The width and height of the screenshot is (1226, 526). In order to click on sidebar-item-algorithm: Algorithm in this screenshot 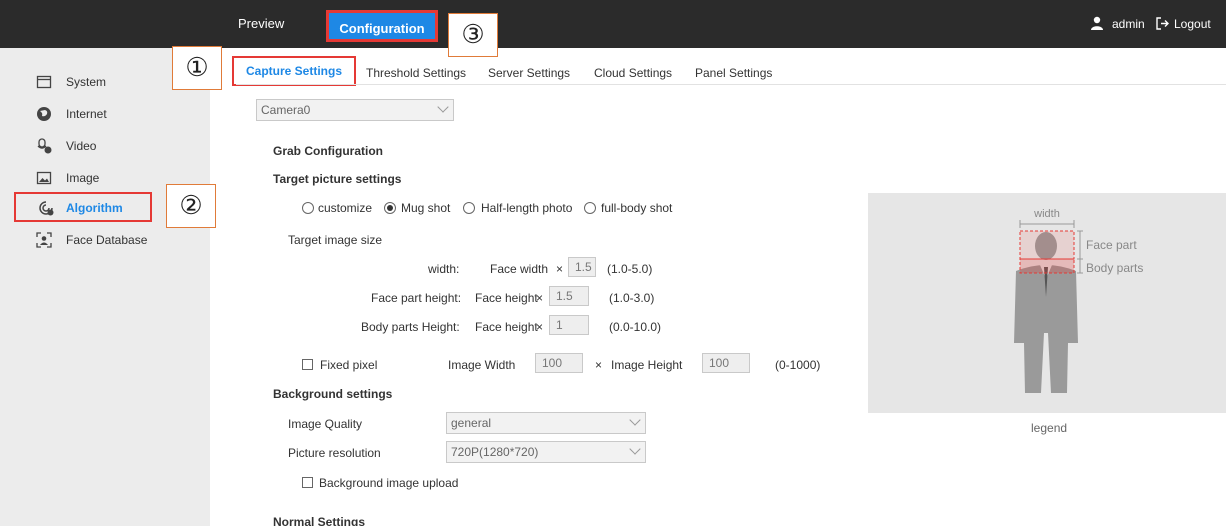, I will do `click(83, 207)`.